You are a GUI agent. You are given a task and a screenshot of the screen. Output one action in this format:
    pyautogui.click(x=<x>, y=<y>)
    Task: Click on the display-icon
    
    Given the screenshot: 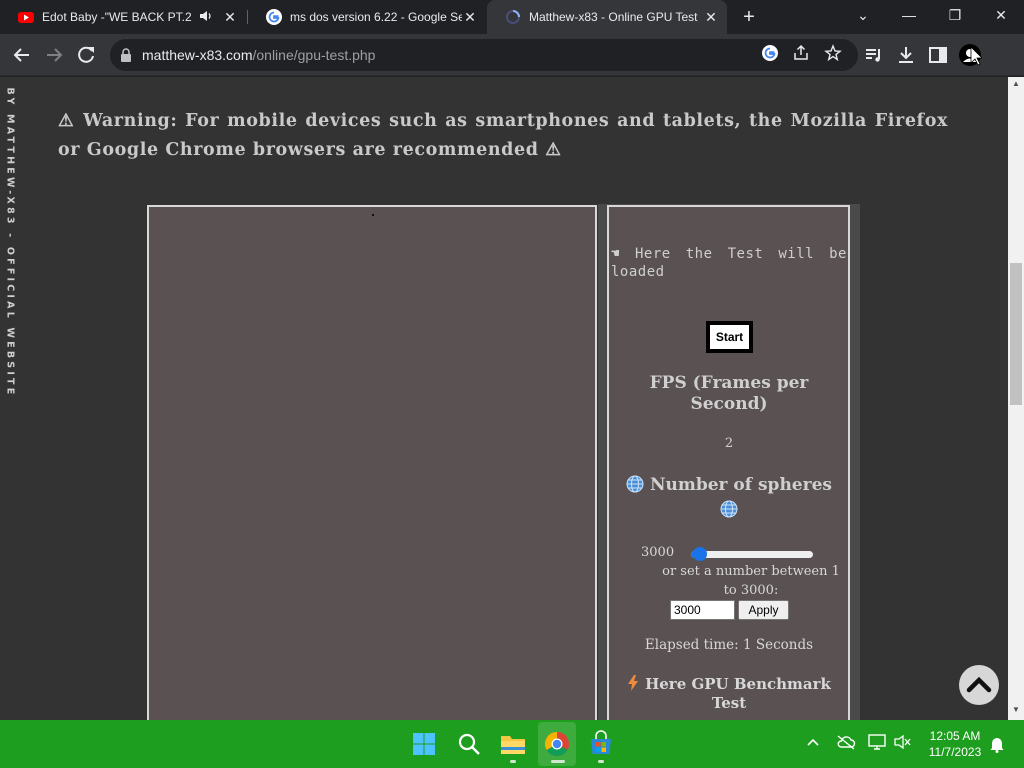 What is the action you would take?
    pyautogui.click(x=877, y=743)
    